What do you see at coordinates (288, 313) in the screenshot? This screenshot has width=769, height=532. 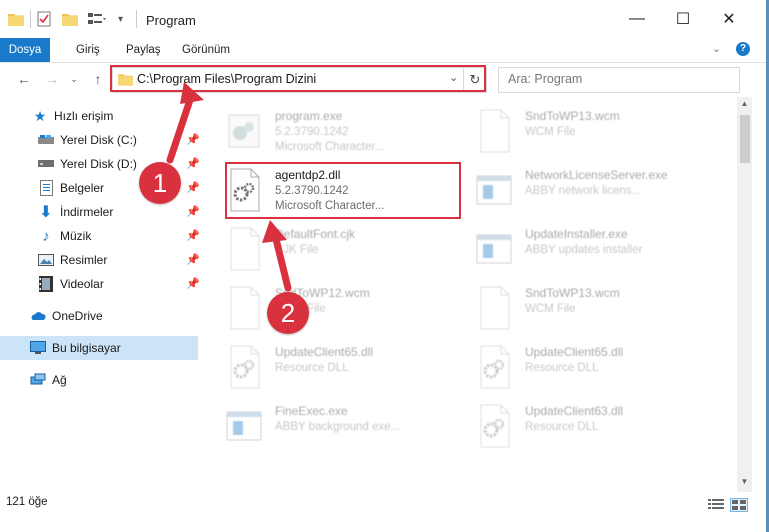 I see `step-2-badge: 2` at bounding box center [288, 313].